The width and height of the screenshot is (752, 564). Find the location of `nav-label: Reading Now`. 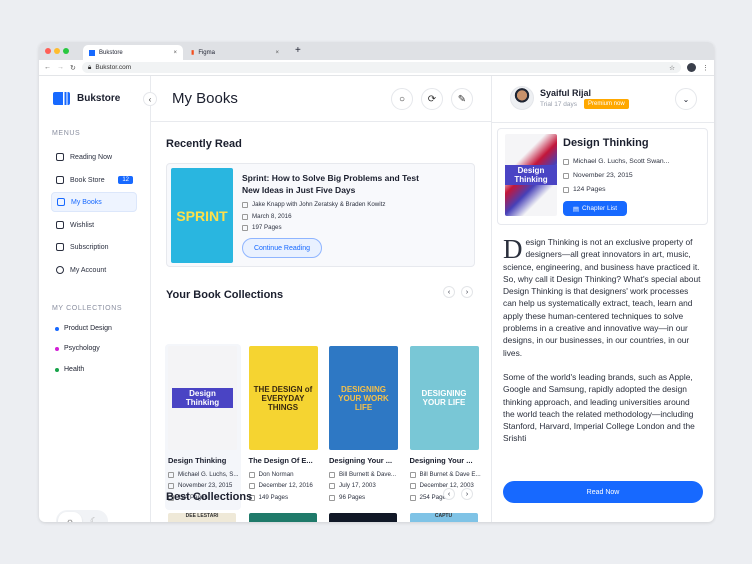

nav-label: Reading Now is located at coordinates (91, 157).